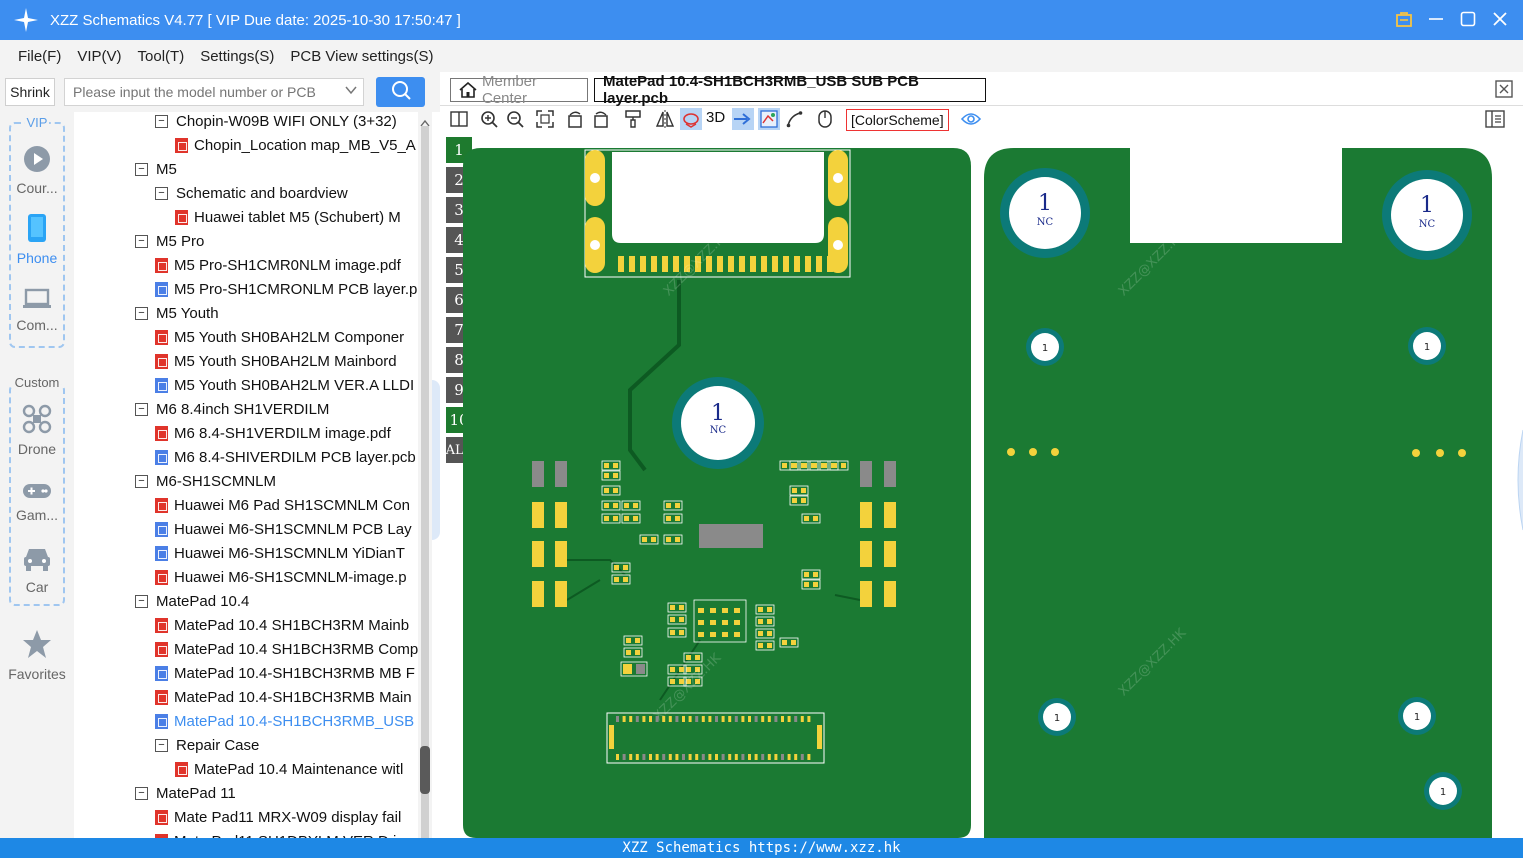  I want to click on tree-file: MatePad 10.4-SH1BCH3RMB_USB, so click(284, 721).